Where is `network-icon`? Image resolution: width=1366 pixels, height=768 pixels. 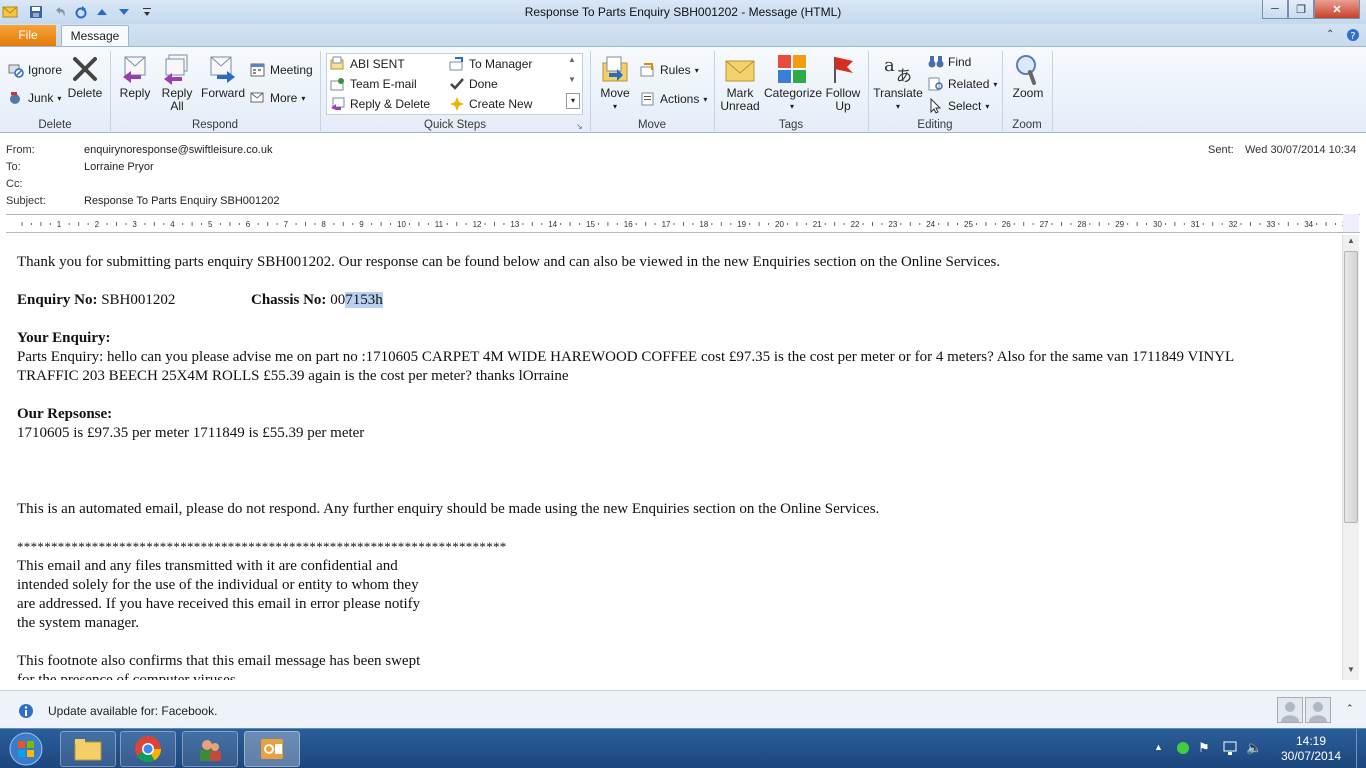 network-icon is located at coordinates (1230, 749).